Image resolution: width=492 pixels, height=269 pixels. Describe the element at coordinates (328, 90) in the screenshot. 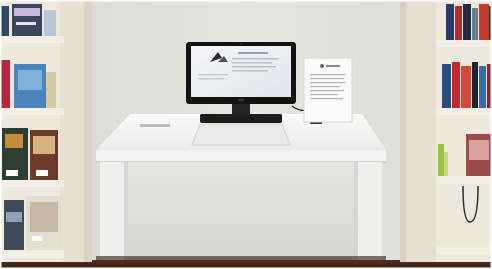

I see `info-sign` at that location.